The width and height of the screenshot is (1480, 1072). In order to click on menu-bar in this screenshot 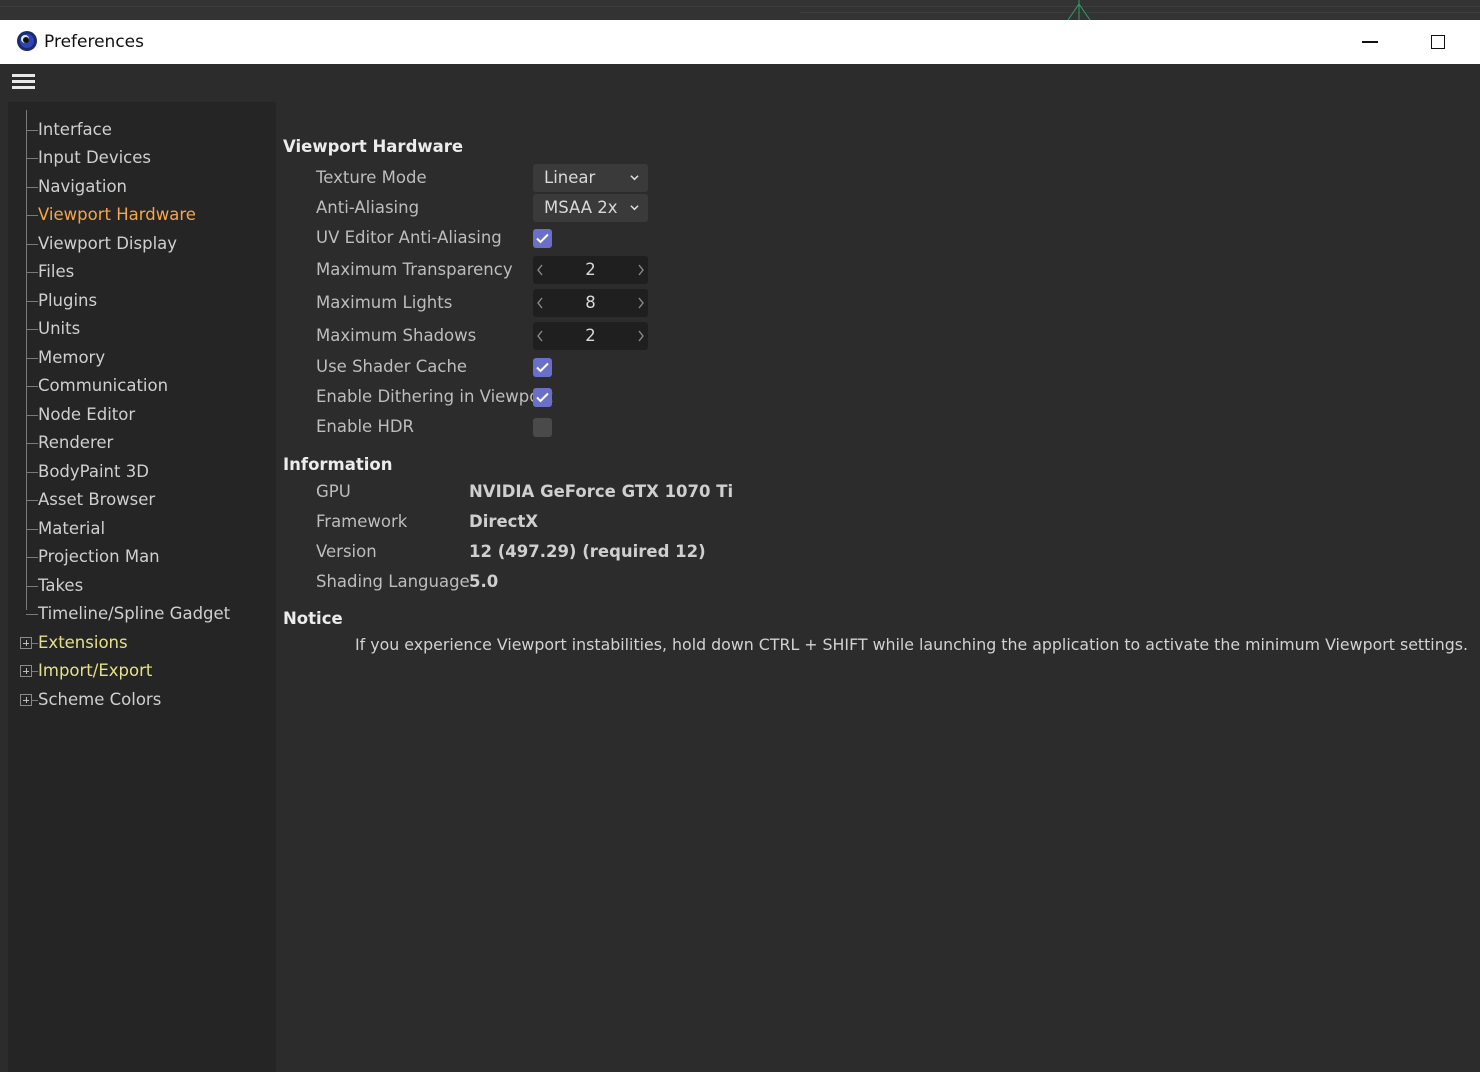, I will do `click(740, 83)`.